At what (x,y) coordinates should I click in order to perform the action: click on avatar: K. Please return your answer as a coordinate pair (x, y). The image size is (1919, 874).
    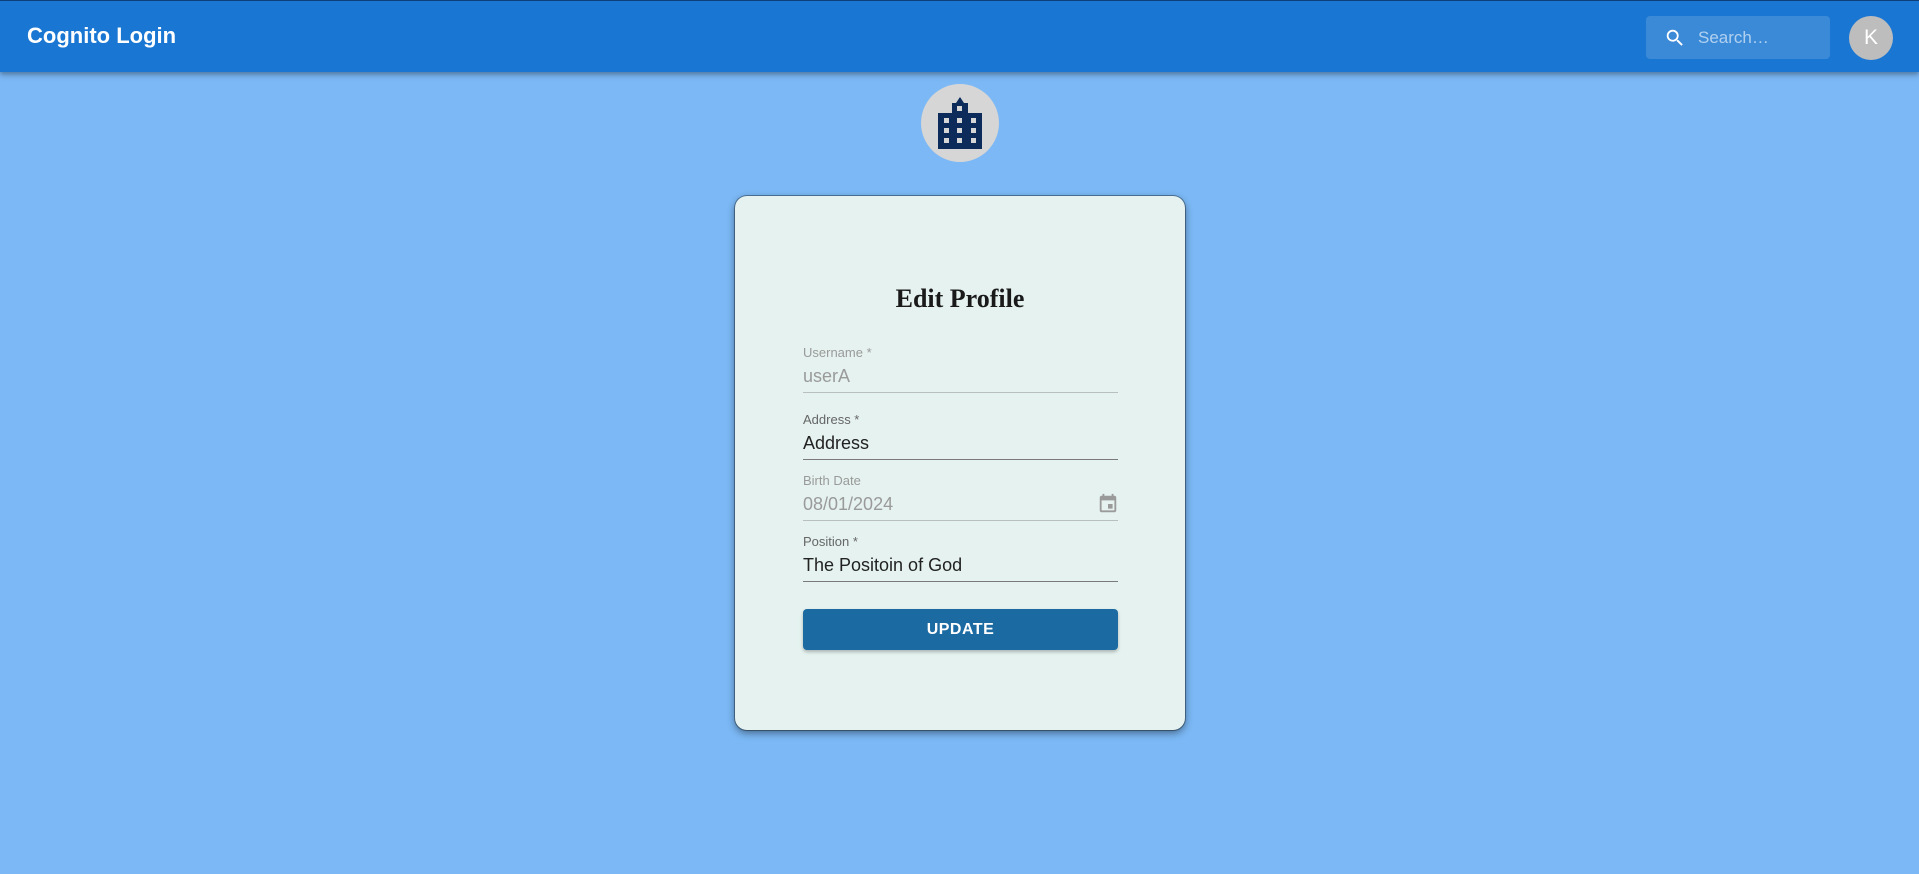
    Looking at the image, I should click on (1871, 38).